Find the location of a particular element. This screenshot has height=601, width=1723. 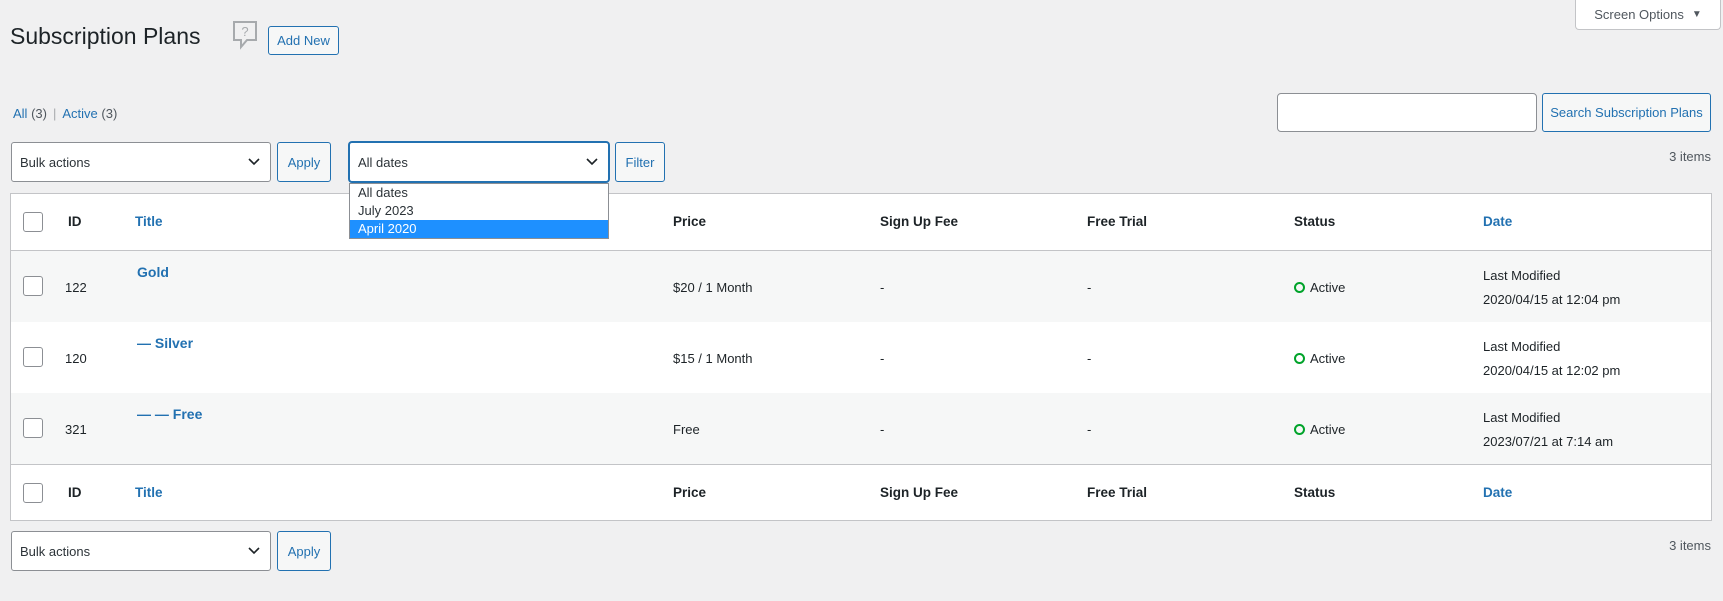

view-all-count: (3) is located at coordinates (39, 113).